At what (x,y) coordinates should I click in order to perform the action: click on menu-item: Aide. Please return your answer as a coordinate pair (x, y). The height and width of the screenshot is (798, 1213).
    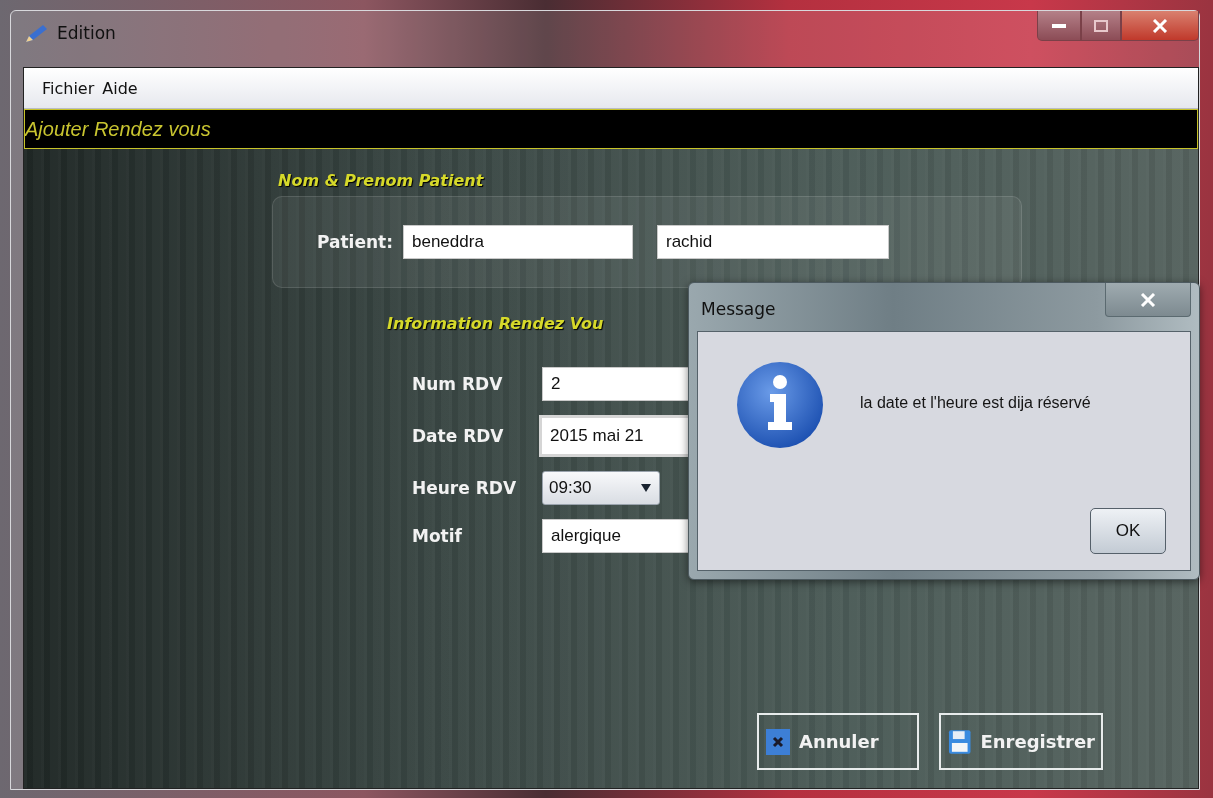
    Looking at the image, I should click on (120, 88).